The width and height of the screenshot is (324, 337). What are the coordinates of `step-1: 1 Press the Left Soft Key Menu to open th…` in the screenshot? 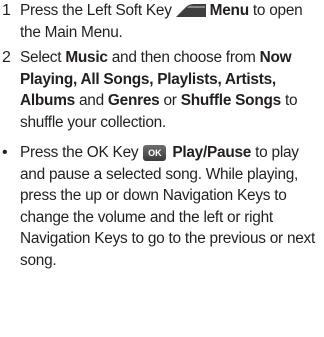 It's located at (162, 21).